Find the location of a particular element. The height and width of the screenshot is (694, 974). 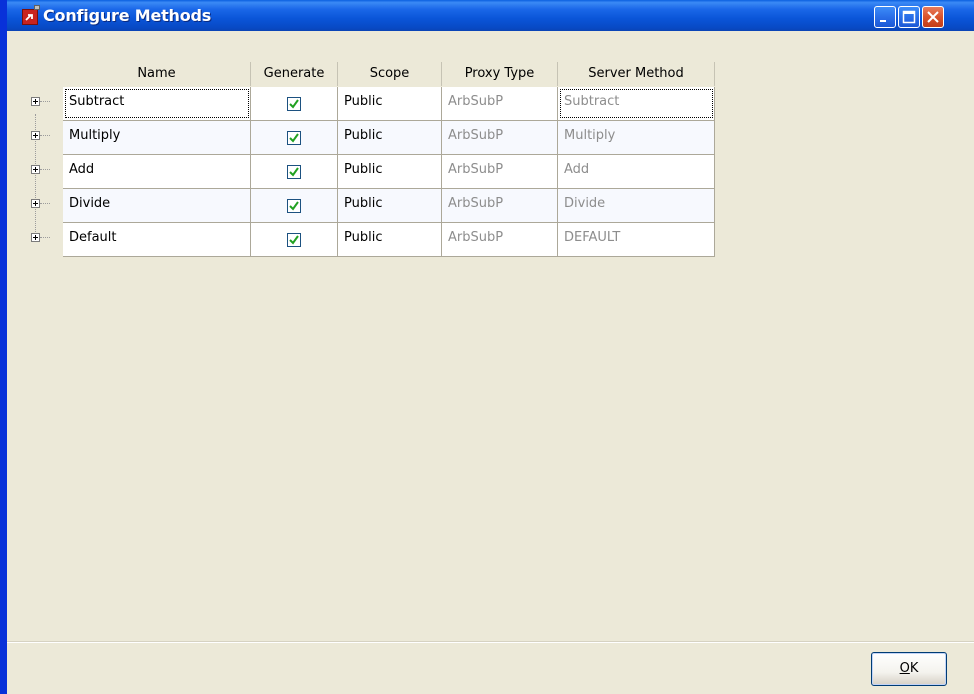

title-bar: Configure Methods is located at coordinates (490, 15).